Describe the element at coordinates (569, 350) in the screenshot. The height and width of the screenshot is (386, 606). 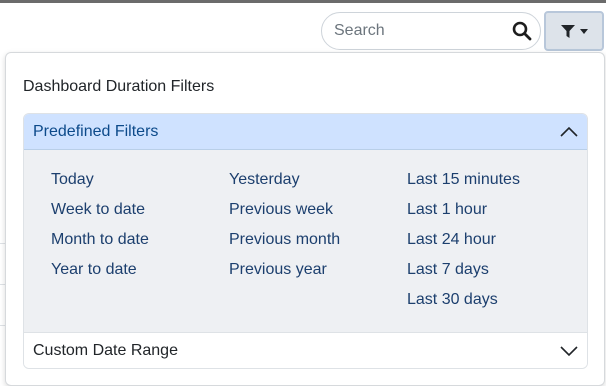
I see `chevron-down-icon` at that location.